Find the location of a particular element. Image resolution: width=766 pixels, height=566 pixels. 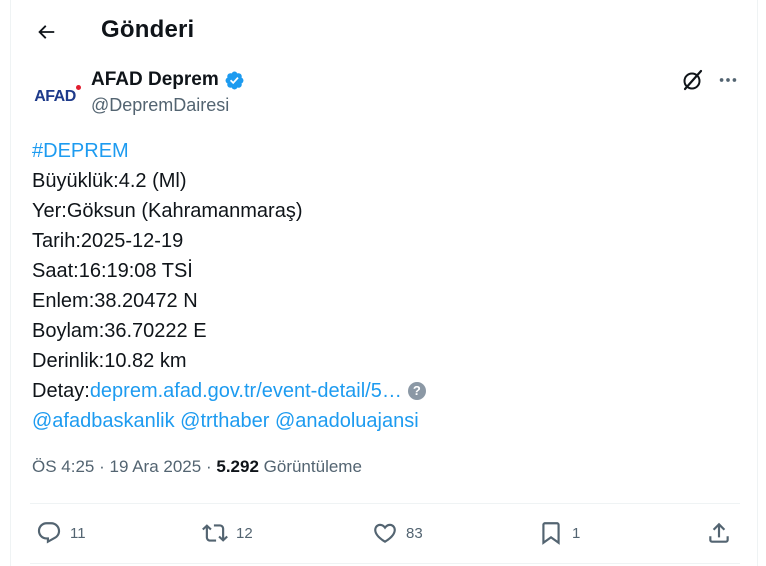

tweet-line-longitude: Boylam:36.70222 E is located at coordinates (119, 331).